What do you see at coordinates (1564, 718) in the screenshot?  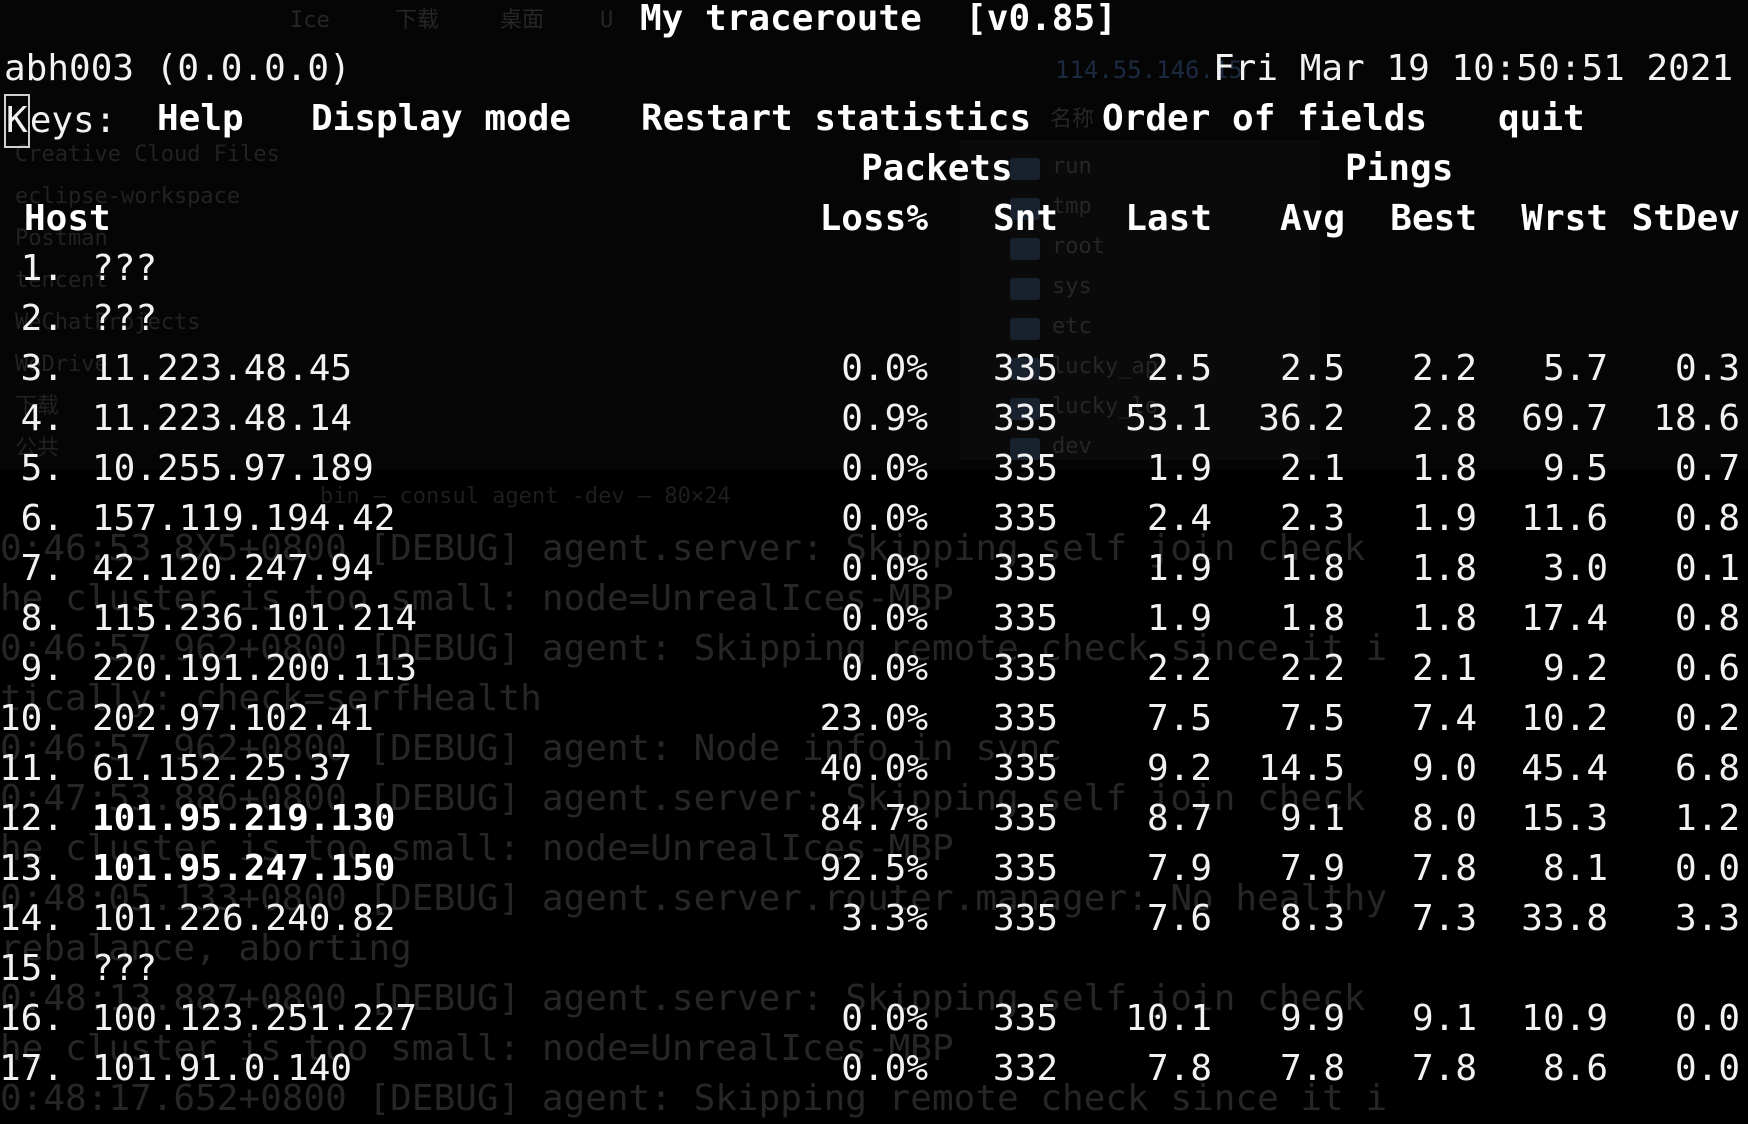 I see `hop-wrst: 10.2` at bounding box center [1564, 718].